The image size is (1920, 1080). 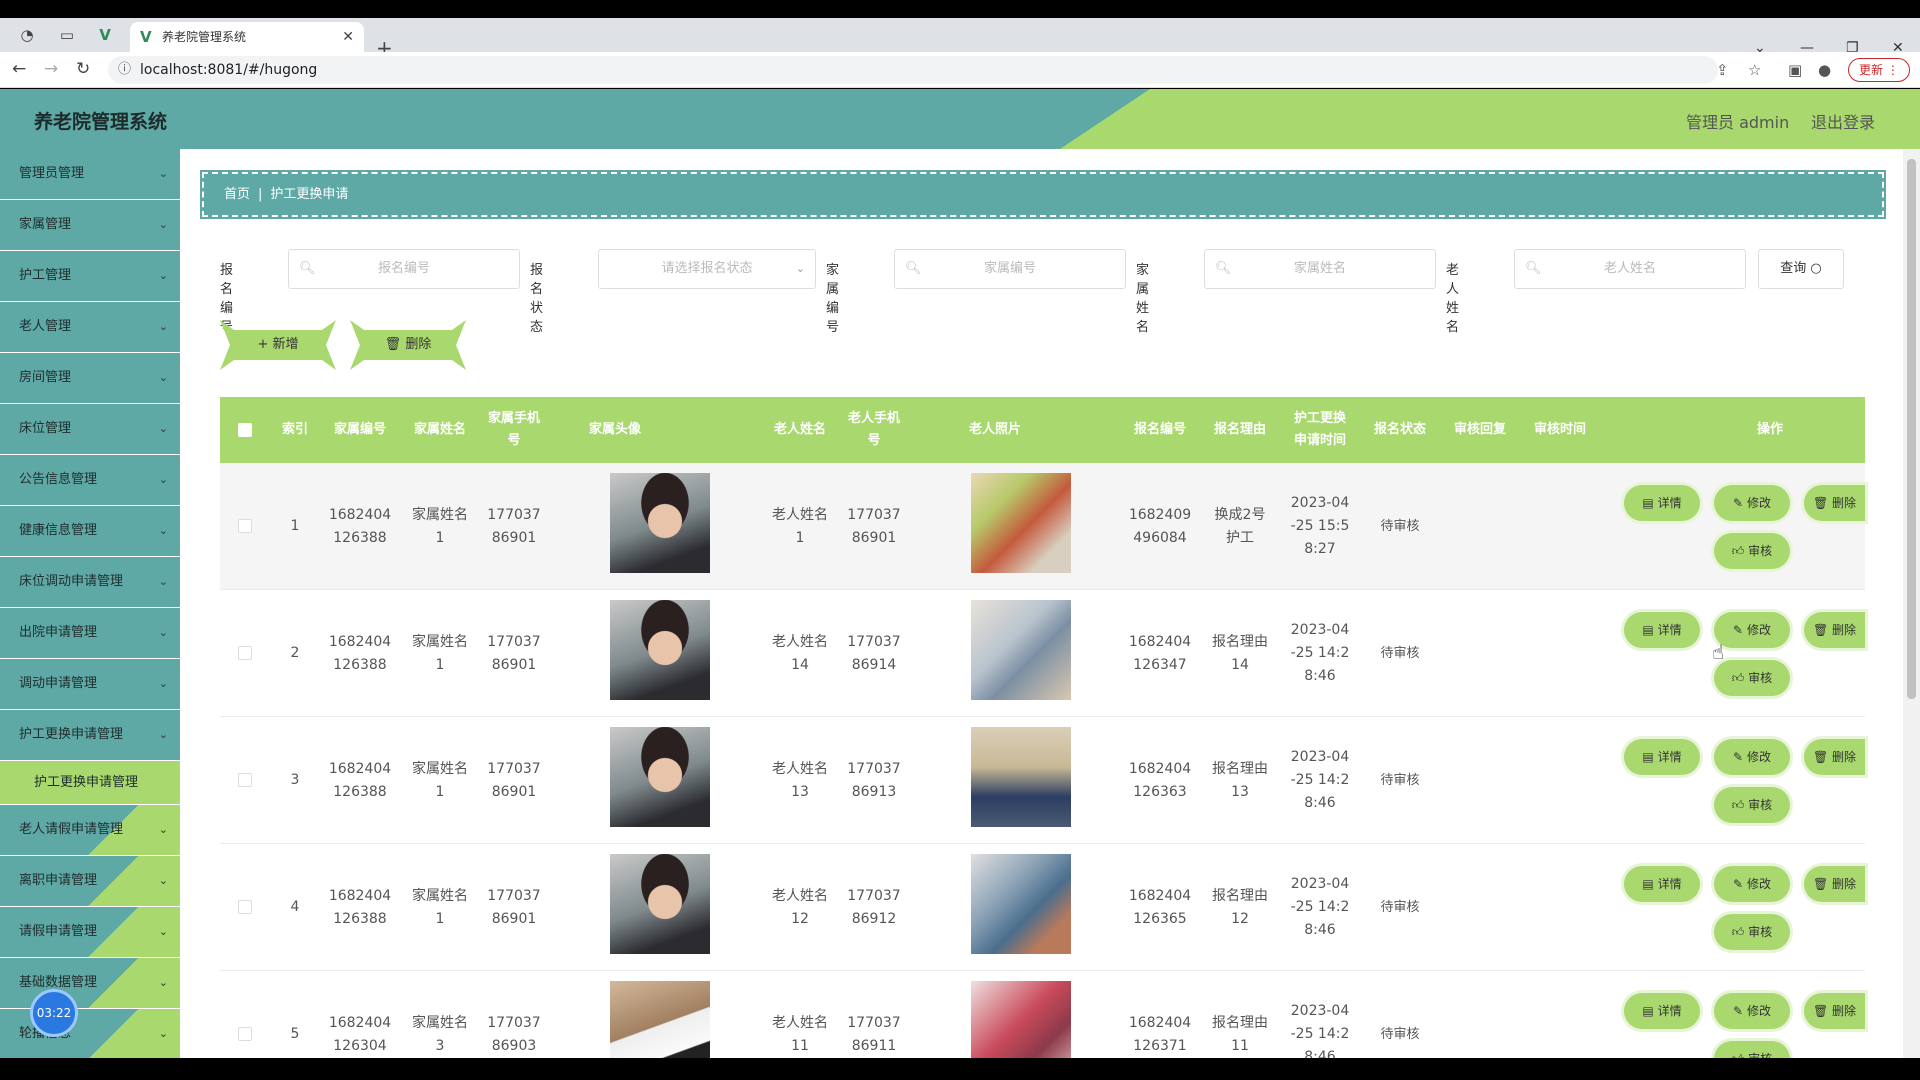 What do you see at coordinates (1630, 269) in the screenshot?
I see `lrxm-input: 🔍︎ 老人姓名` at bounding box center [1630, 269].